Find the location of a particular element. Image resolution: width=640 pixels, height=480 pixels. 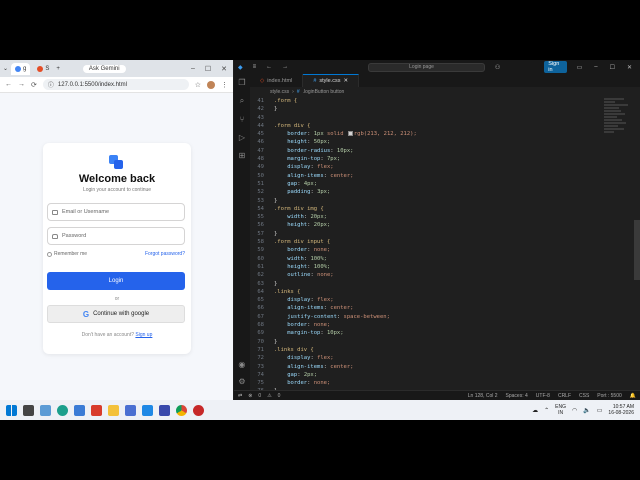

ask-gemini-button: Ask Gemini is located at coordinates (104, 68).